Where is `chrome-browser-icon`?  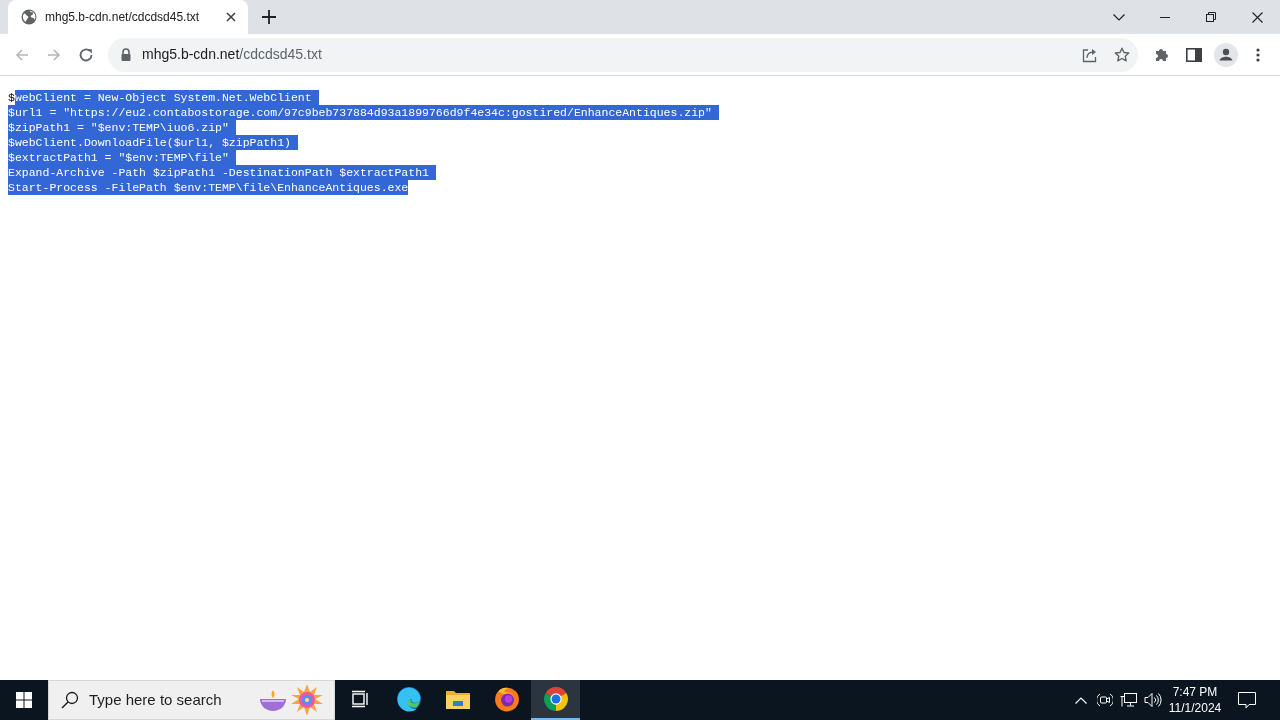 chrome-browser-icon is located at coordinates (555, 699).